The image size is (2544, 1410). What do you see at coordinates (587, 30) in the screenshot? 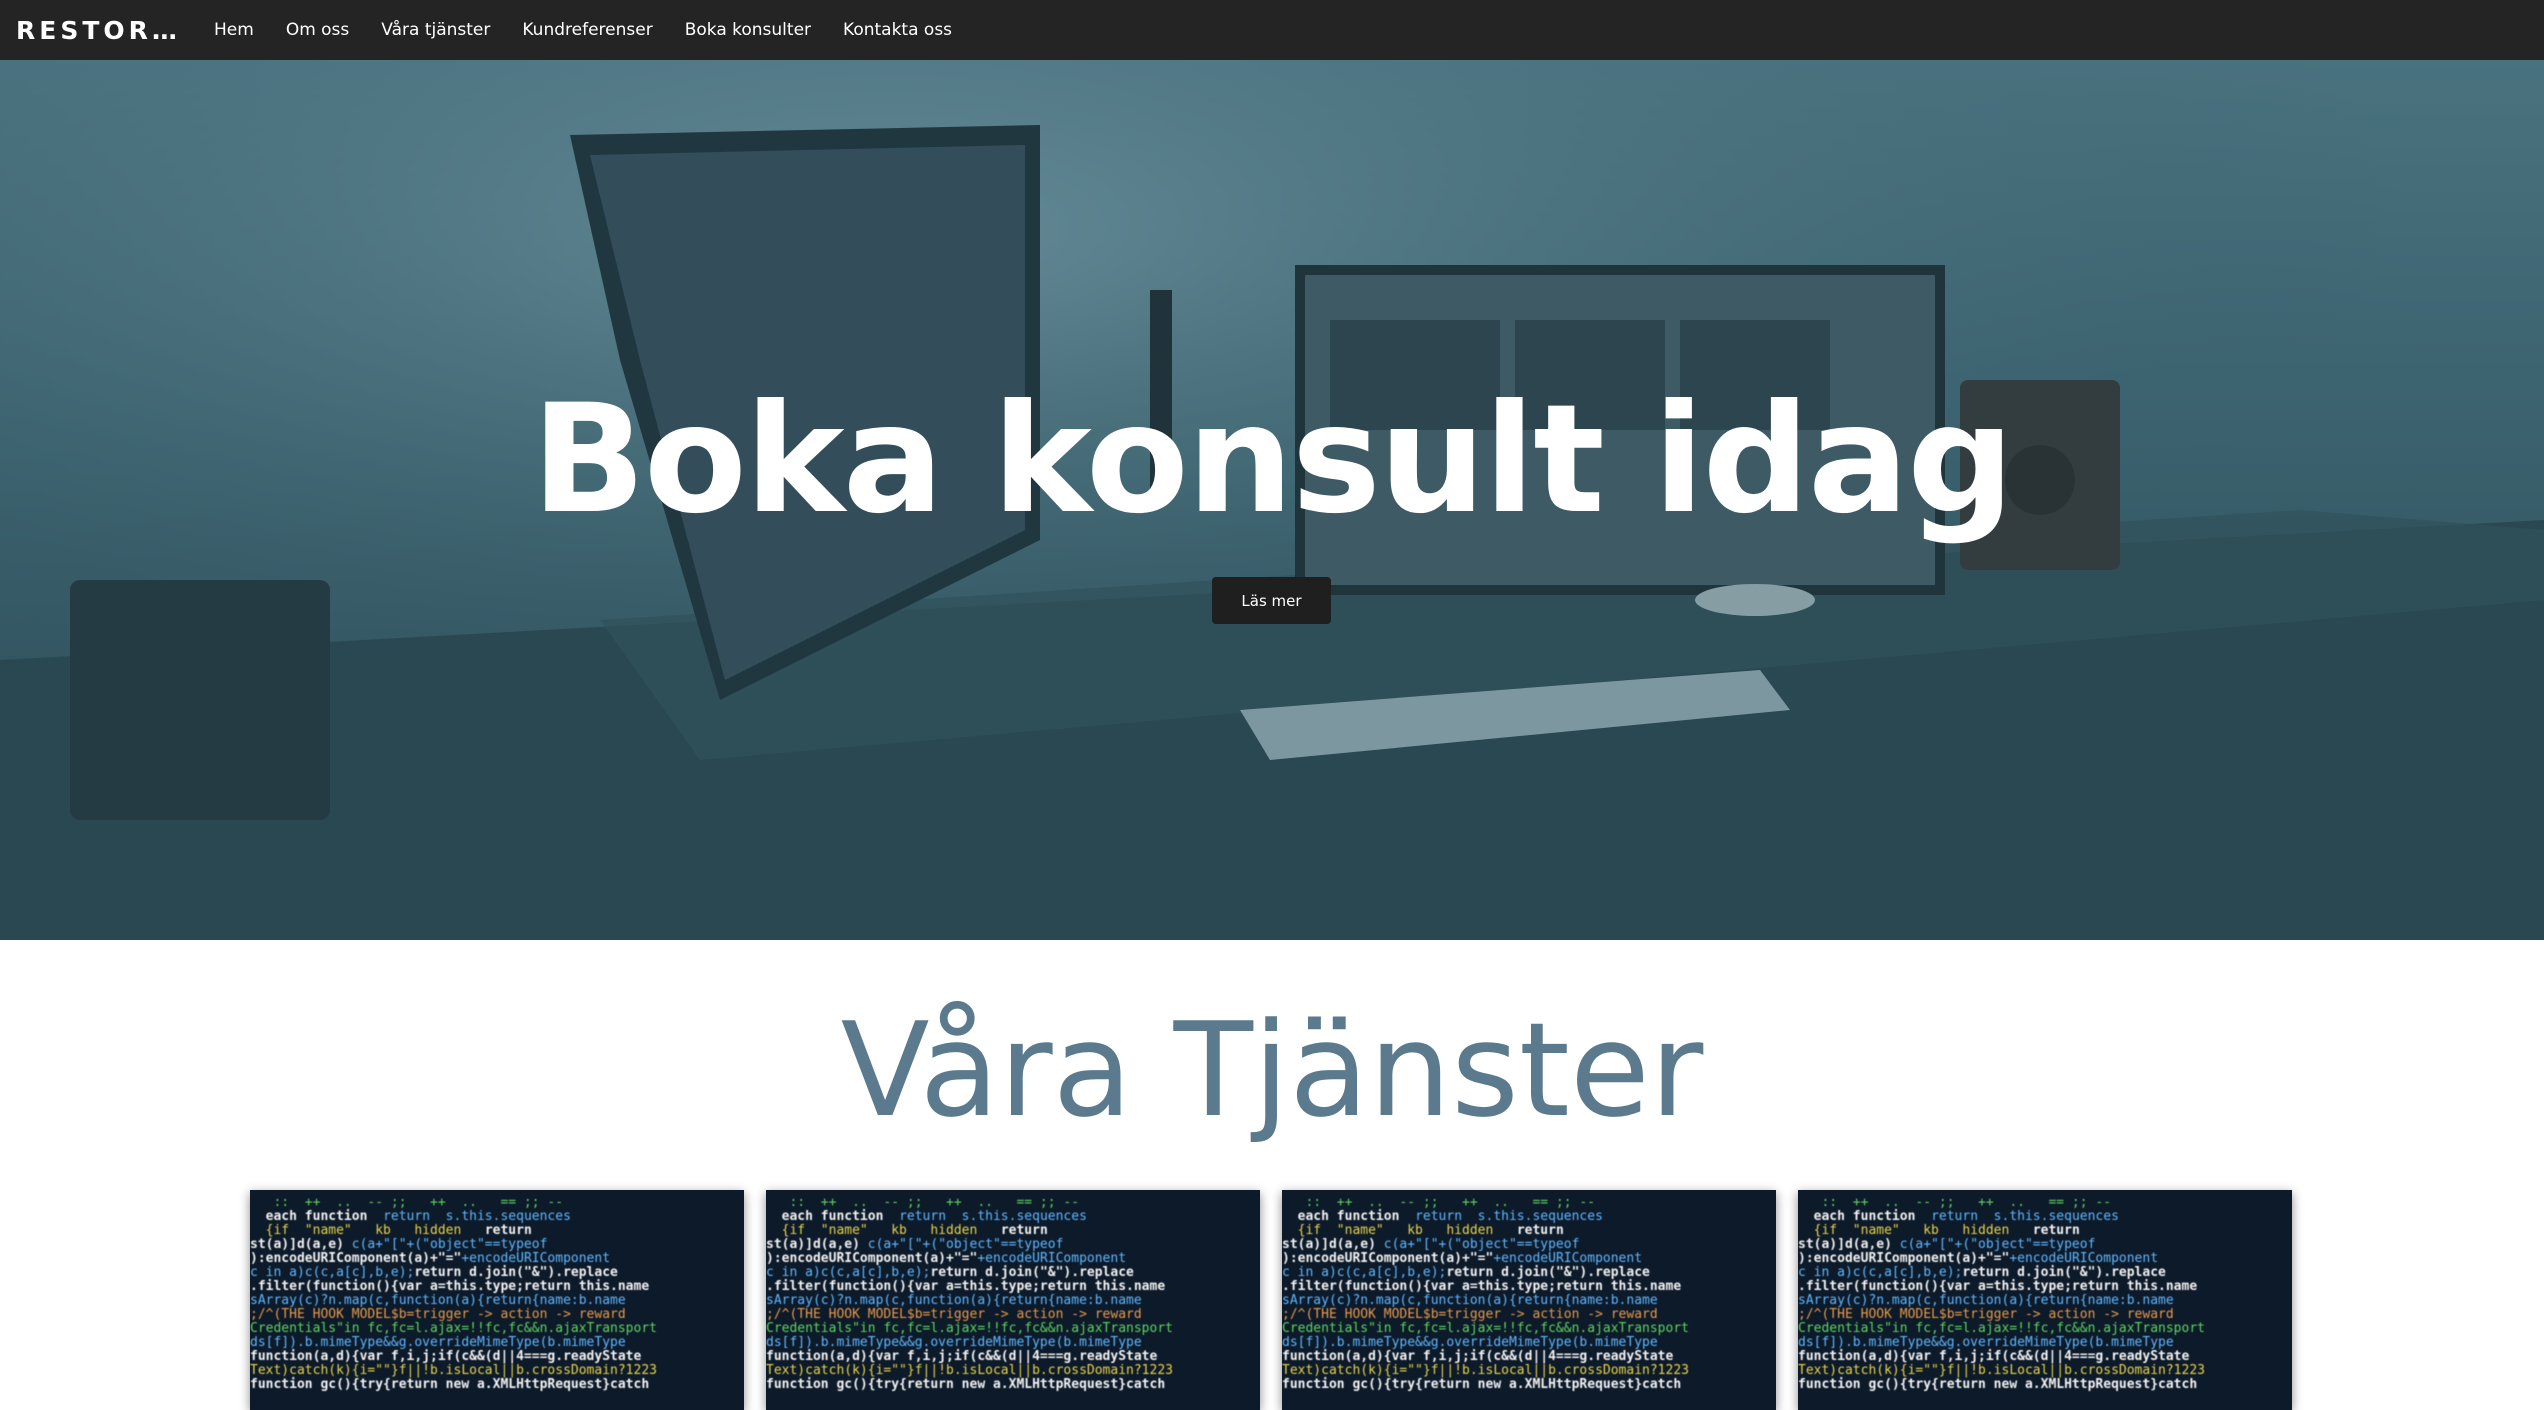
I see `nav-link-kundreferenser: Kundreferenser` at bounding box center [587, 30].